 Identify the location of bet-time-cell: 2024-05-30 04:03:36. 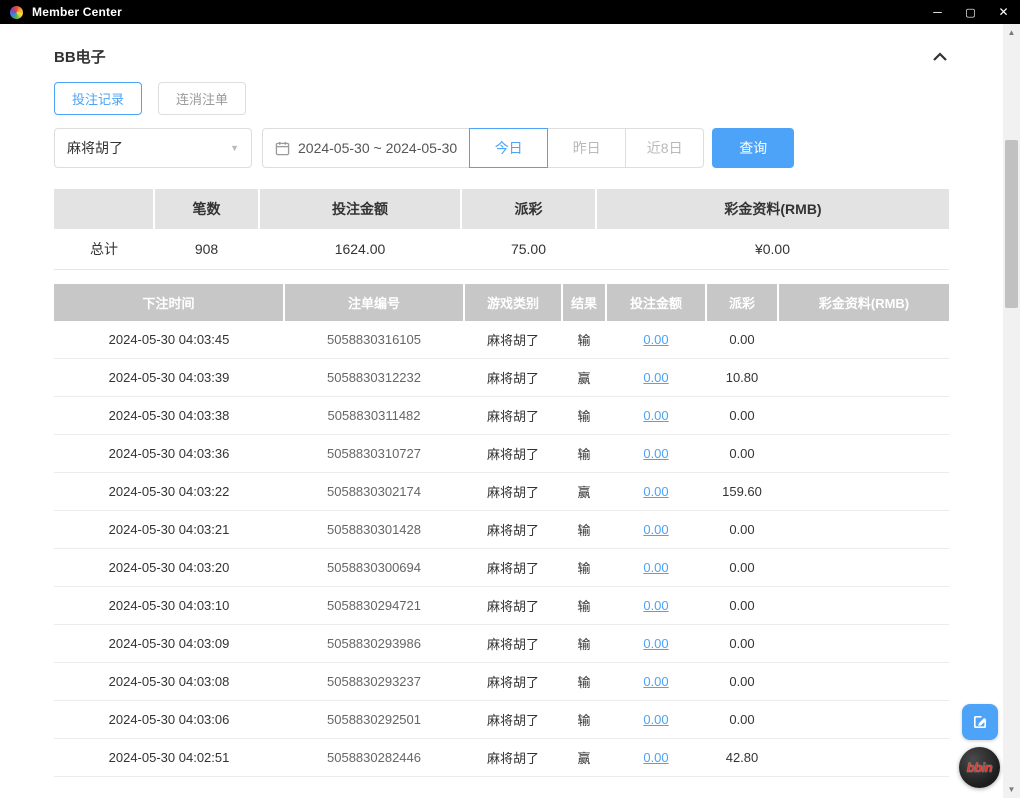
(169, 453).